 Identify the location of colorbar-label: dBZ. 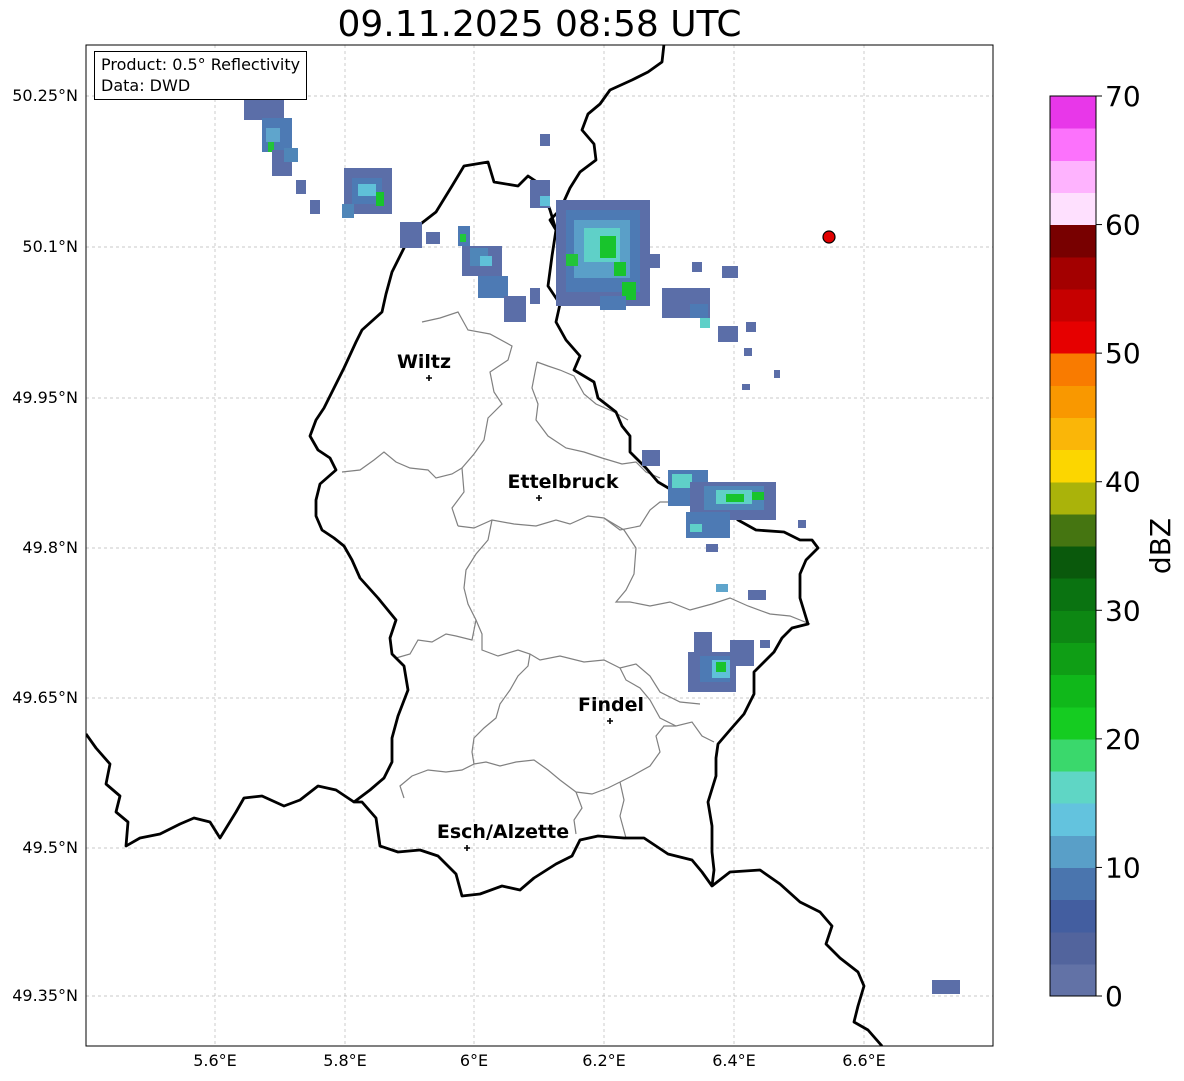
(1160, 546).